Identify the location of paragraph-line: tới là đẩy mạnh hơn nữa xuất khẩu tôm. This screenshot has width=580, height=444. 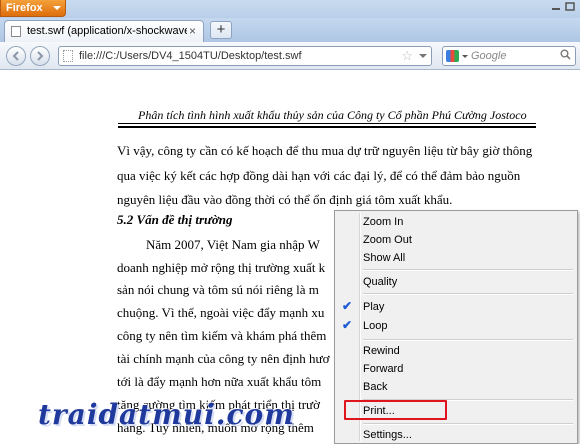
(219, 381).